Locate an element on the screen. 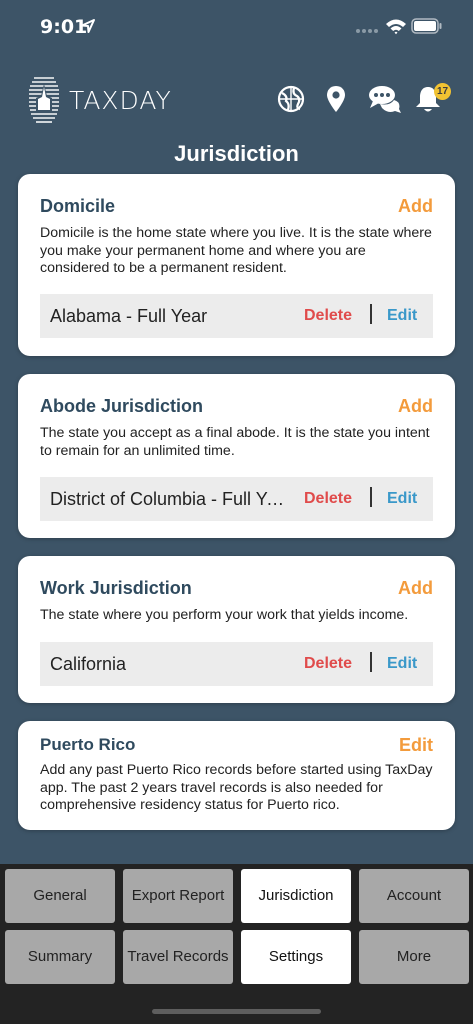 This screenshot has height=1024, width=473. taxday-logo-icon is located at coordinates (44, 100).